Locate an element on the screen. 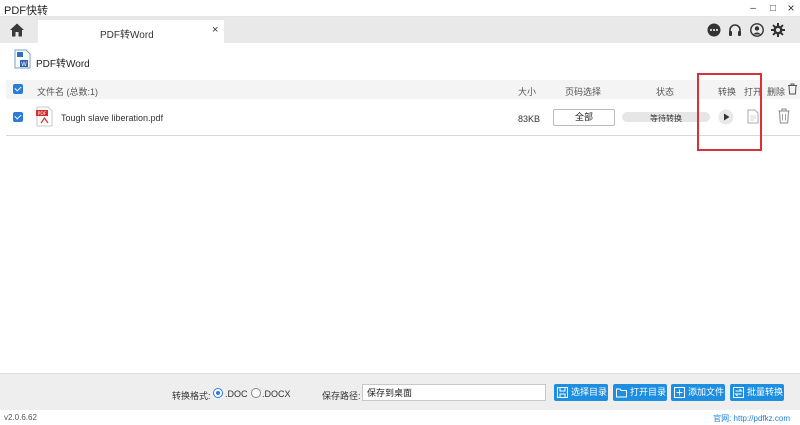 The width and height of the screenshot is (800, 425). maximize-button: □ is located at coordinates (773, 8).